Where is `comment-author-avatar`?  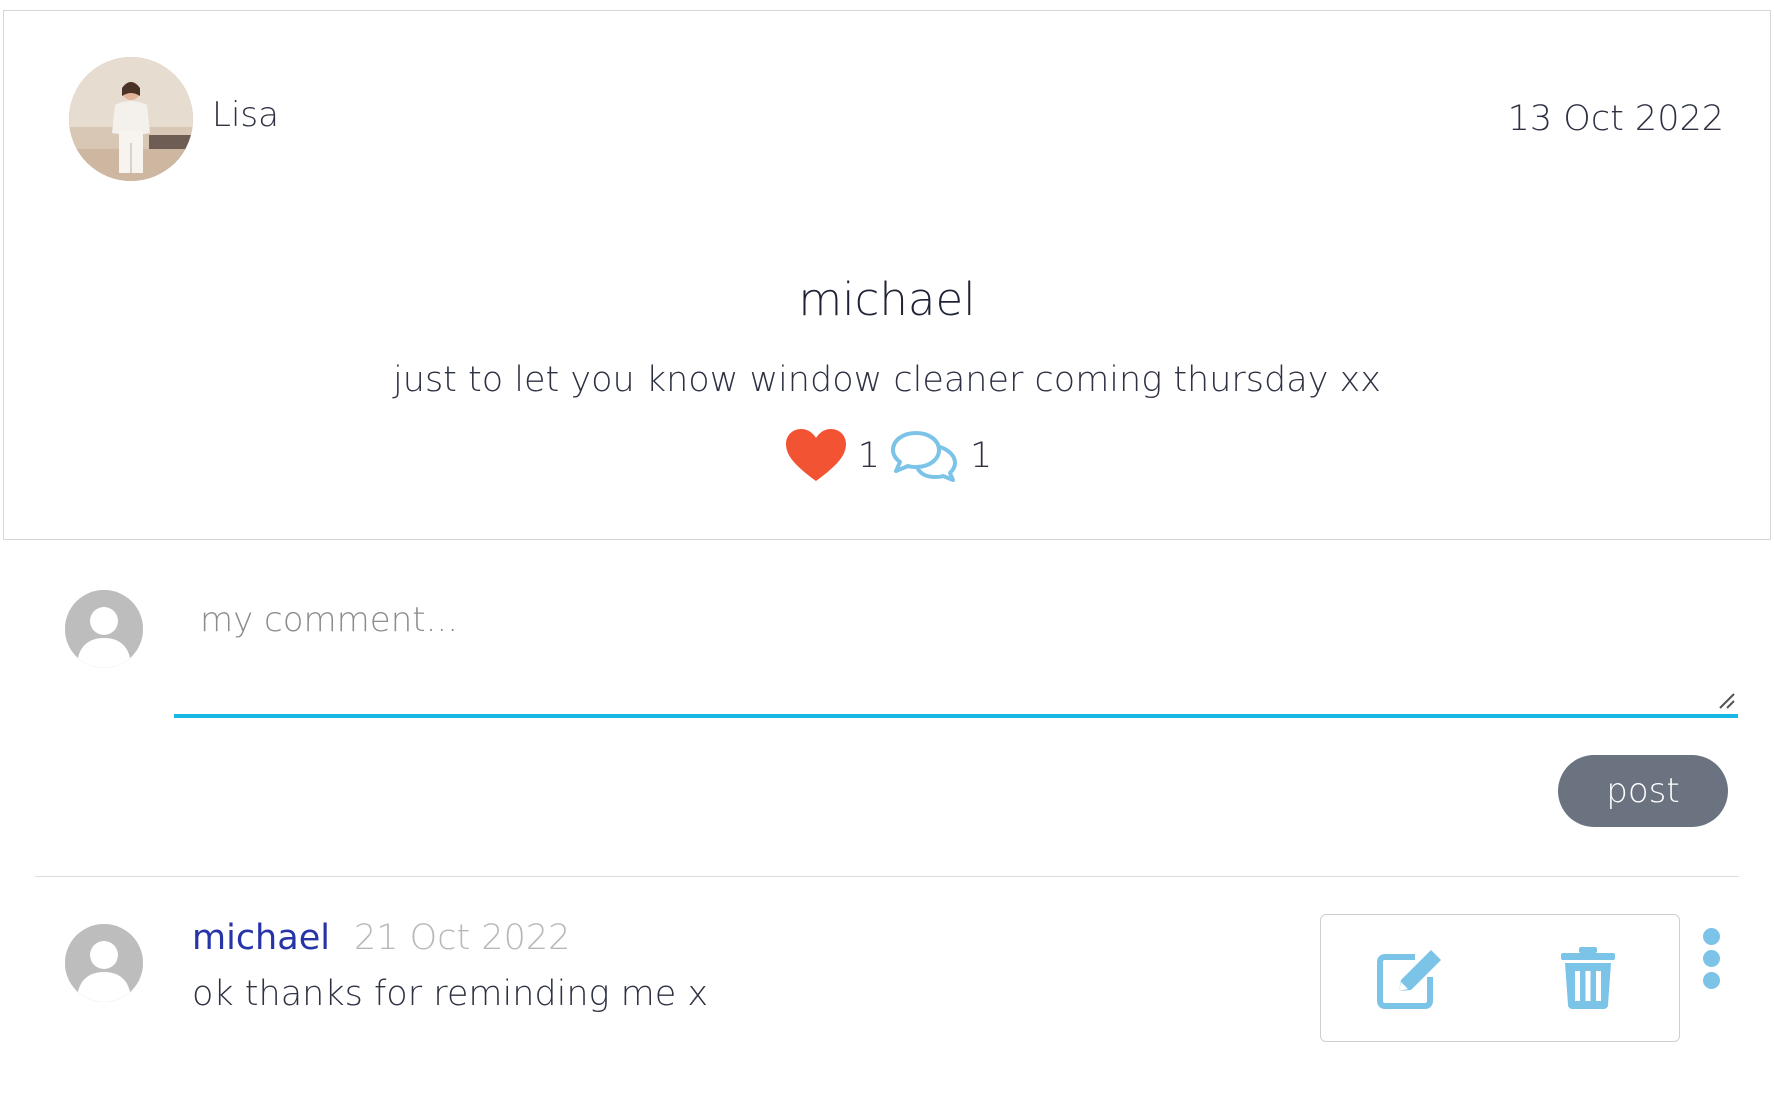 comment-author-avatar is located at coordinates (104, 963).